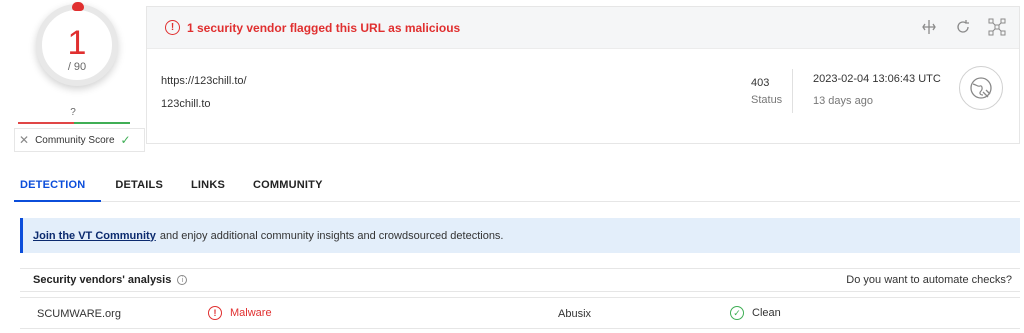 This screenshot has height=333, width=1024. What do you see at coordinates (767, 100) in the screenshot?
I see `status-label: Status` at bounding box center [767, 100].